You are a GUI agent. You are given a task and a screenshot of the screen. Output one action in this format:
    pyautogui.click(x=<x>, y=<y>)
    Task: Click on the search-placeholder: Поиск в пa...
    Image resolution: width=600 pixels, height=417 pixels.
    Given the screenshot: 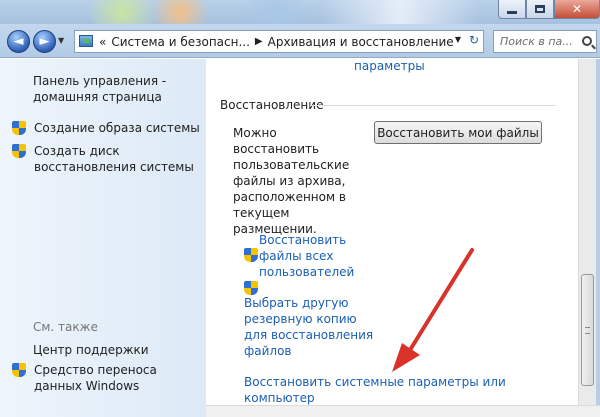 What is the action you would take?
    pyautogui.click(x=536, y=41)
    